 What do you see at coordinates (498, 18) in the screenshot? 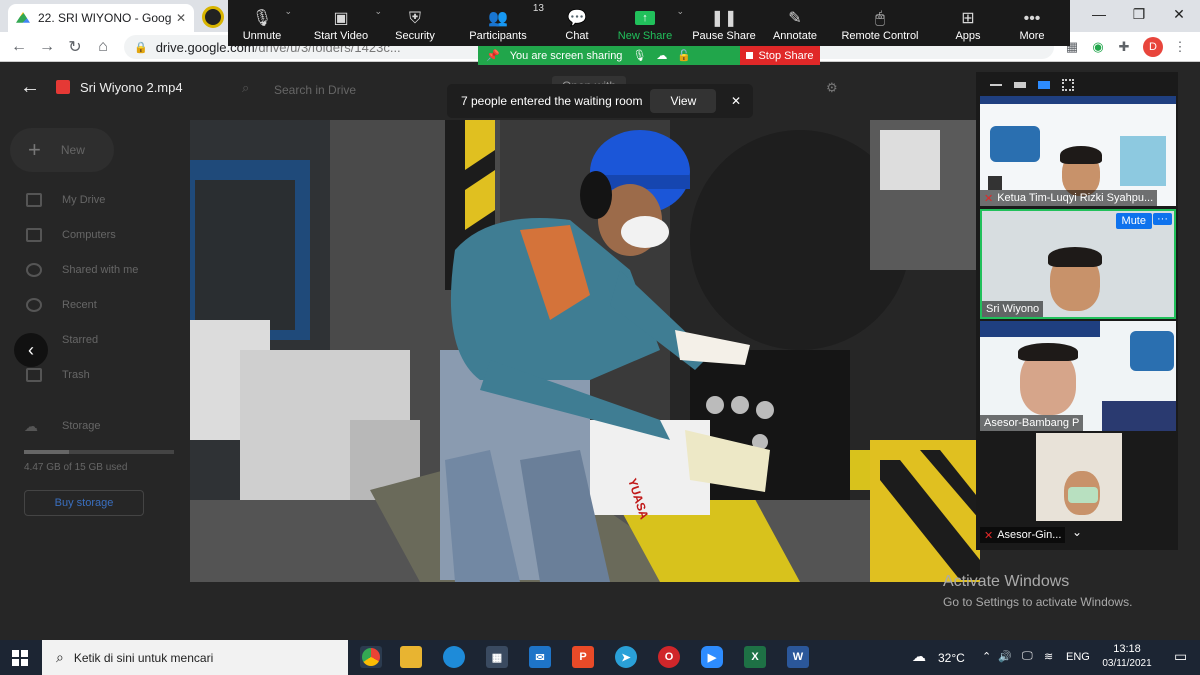
I see `participants-icon: 👥` at bounding box center [498, 18].